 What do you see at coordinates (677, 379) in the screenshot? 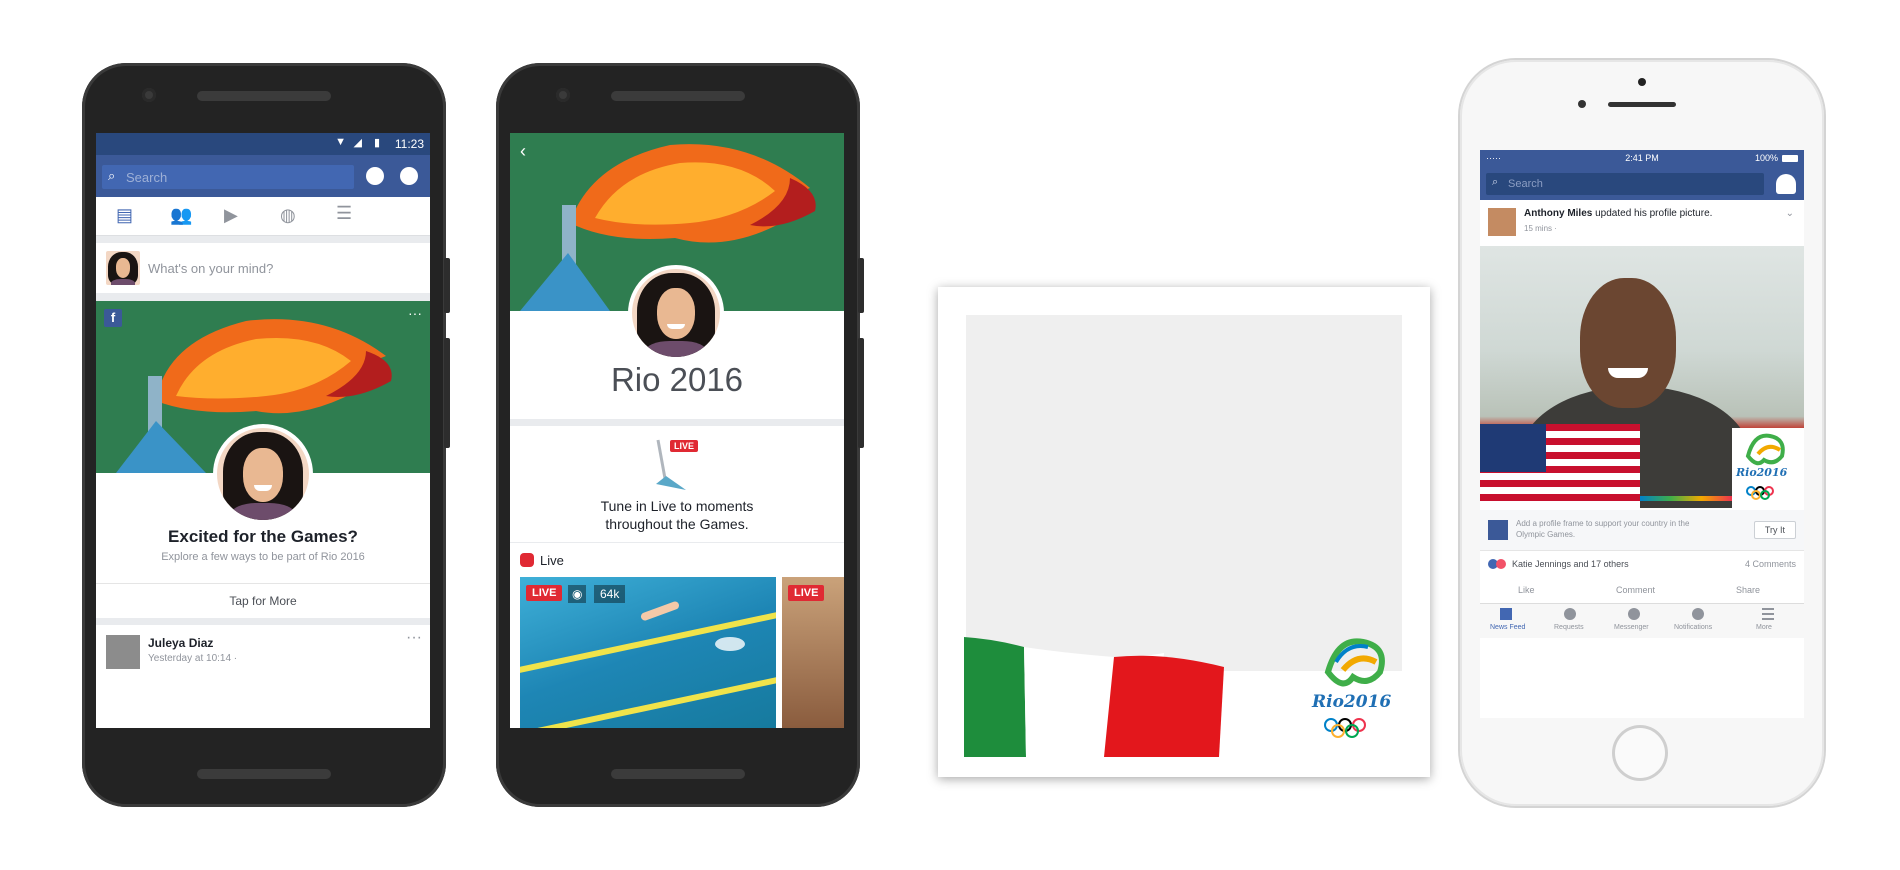
I see `page-title: Rio 2016` at bounding box center [677, 379].